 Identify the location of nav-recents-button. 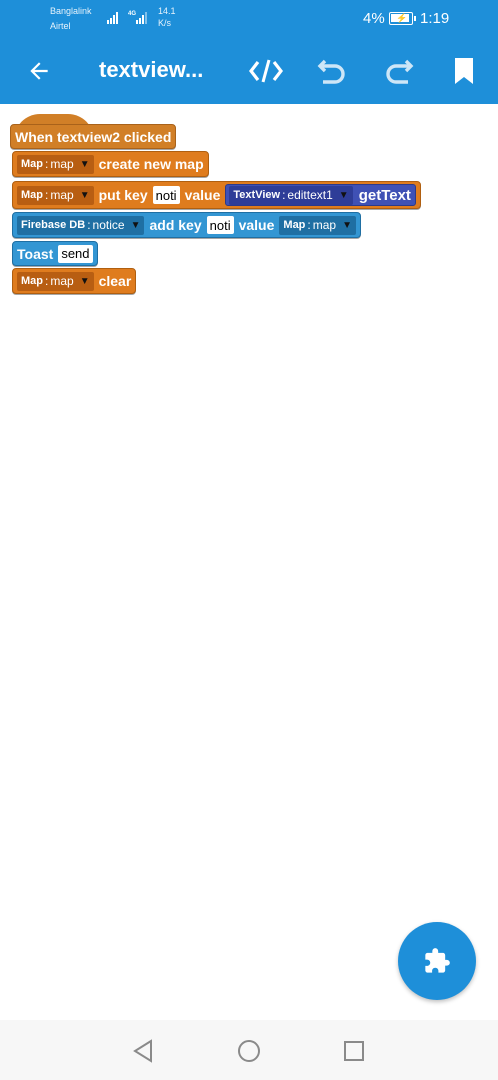
(354, 1051).